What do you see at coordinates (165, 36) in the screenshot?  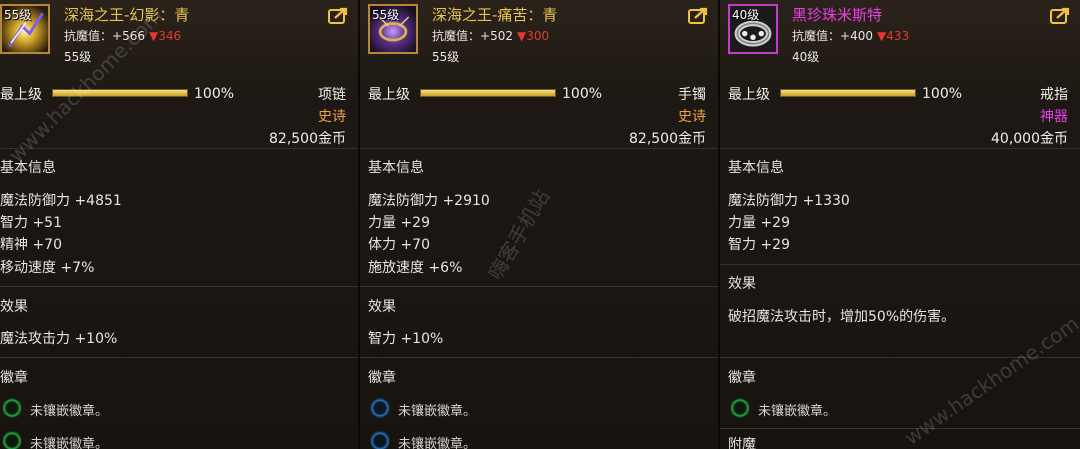 I see `resist-down: ▼346` at bounding box center [165, 36].